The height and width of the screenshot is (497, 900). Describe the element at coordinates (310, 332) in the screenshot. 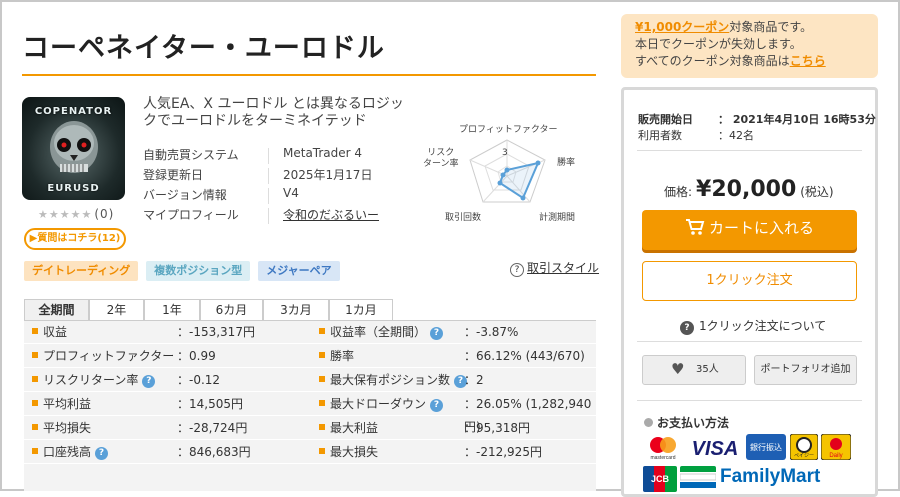

I see `stats-row: 収益 ：-153,317円 収益率（全期間）? ：-3.87%` at that location.